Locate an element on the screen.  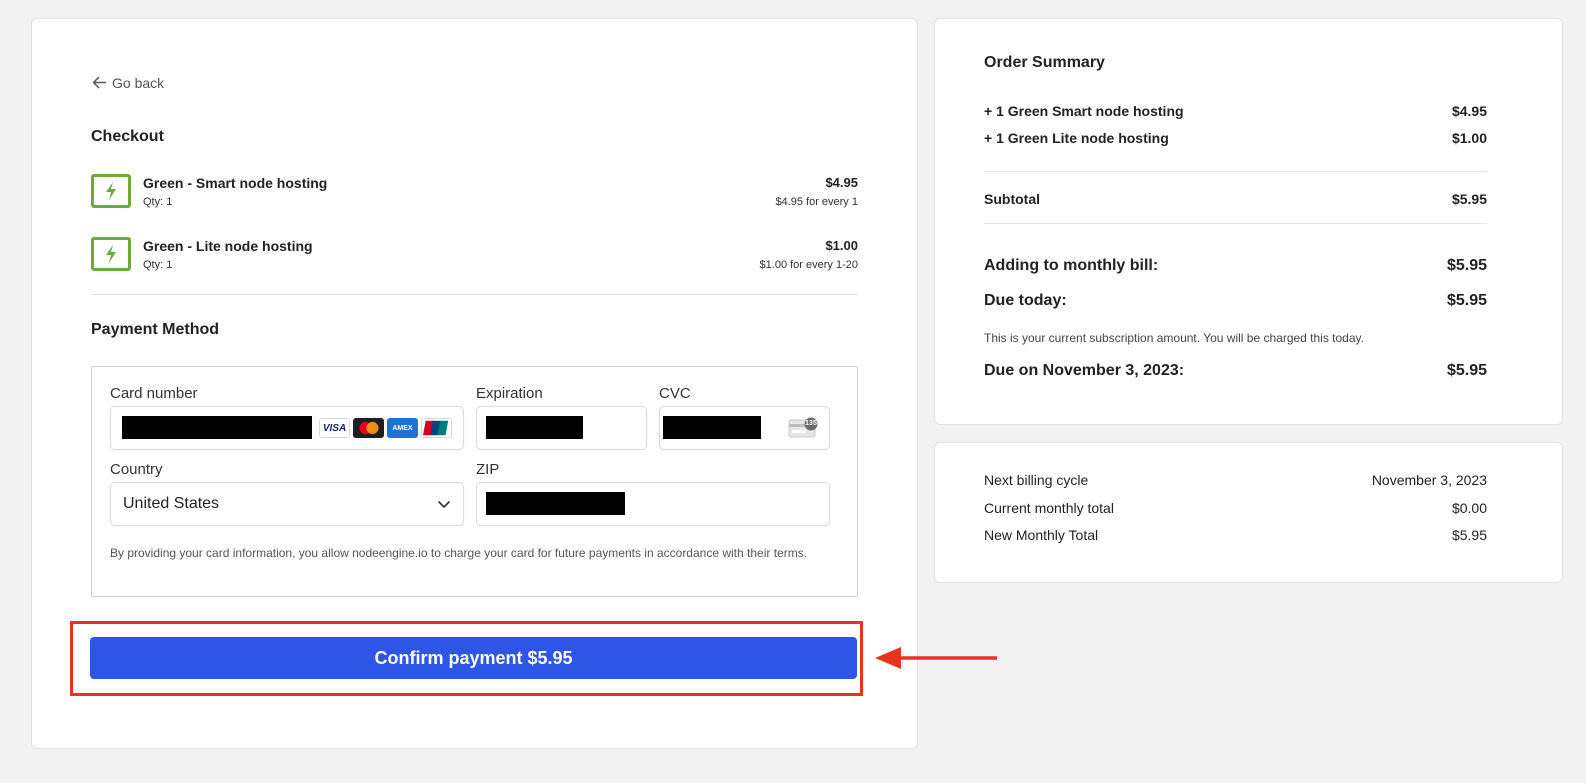
annotation-arrow-icon is located at coordinates (936, 658).